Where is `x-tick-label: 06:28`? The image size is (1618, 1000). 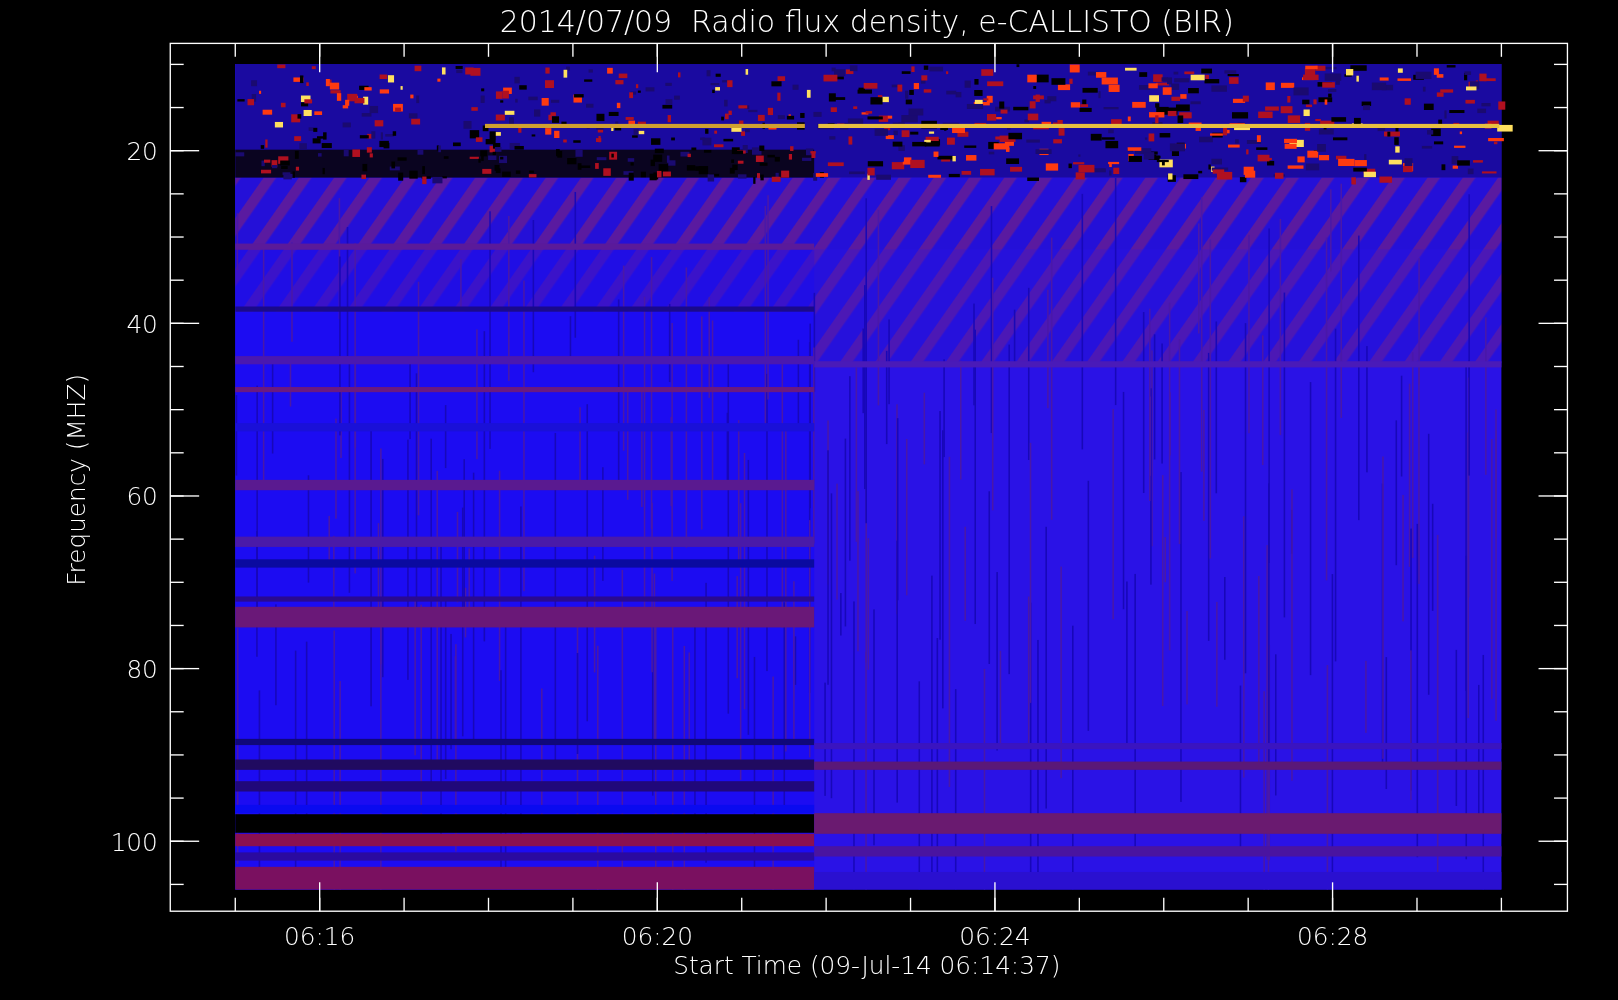 x-tick-label: 06:28 is located at coordinates (1332, 937).